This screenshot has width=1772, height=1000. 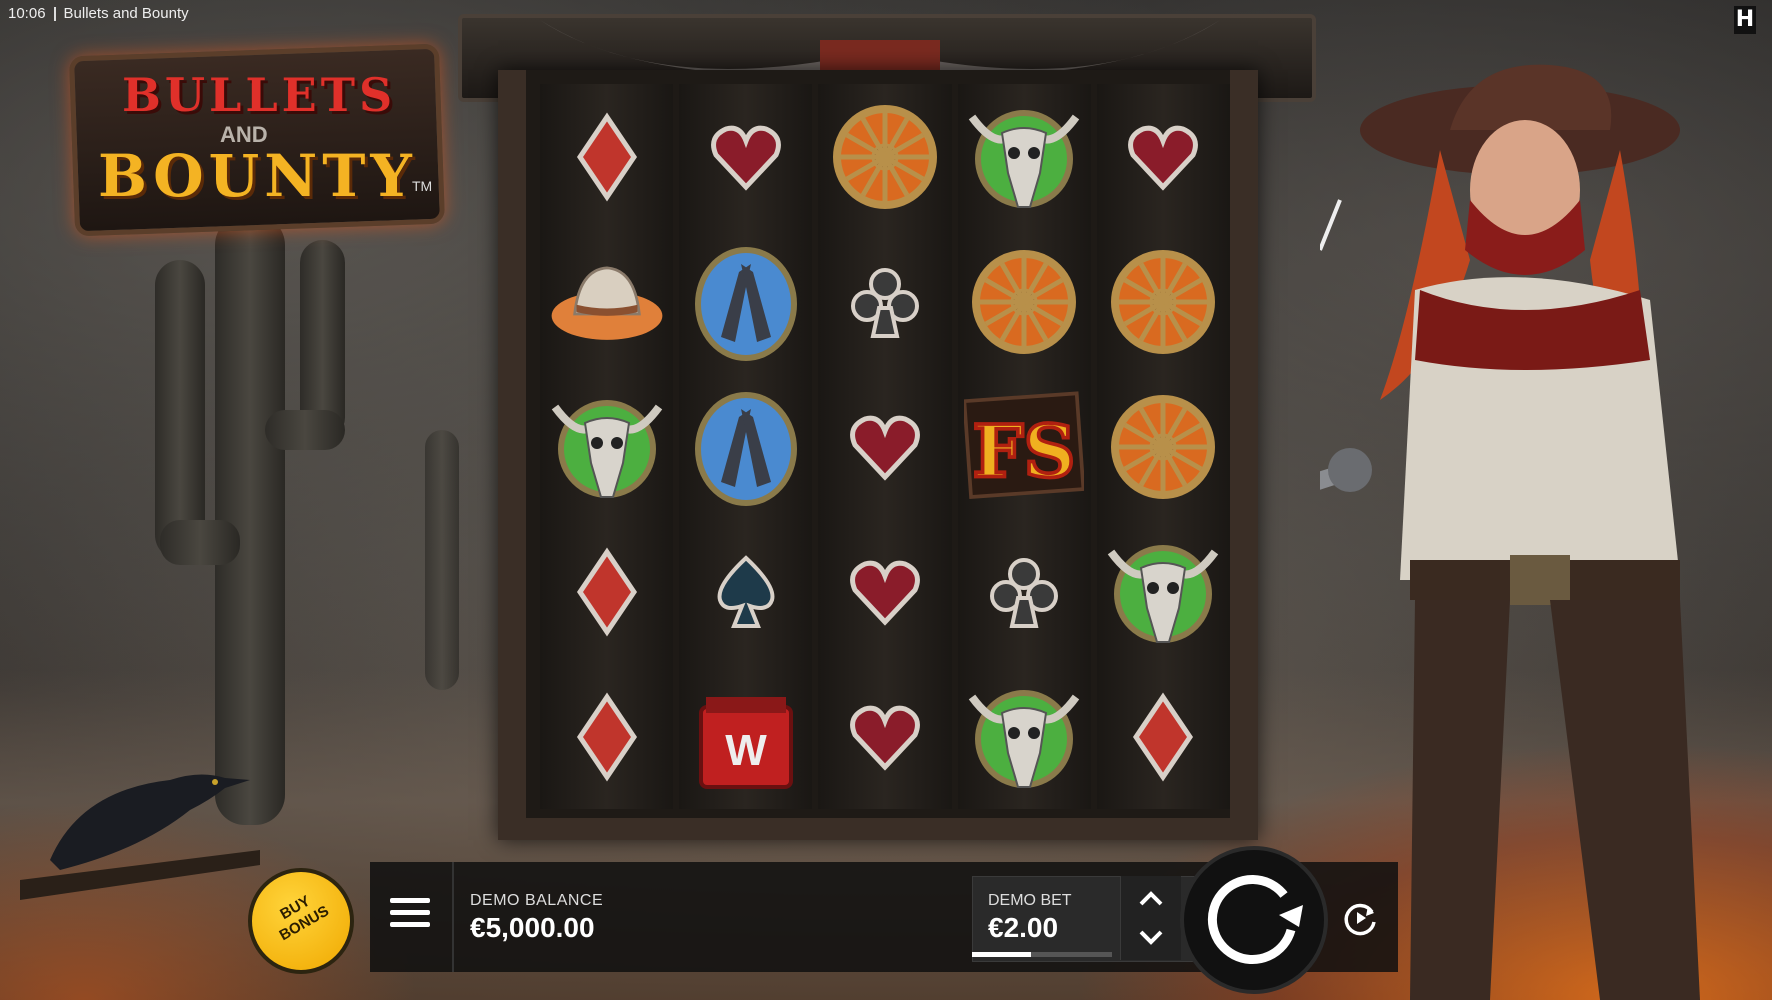 I want to click on chevron-up-down-icon, so click(x=1151, y=918).